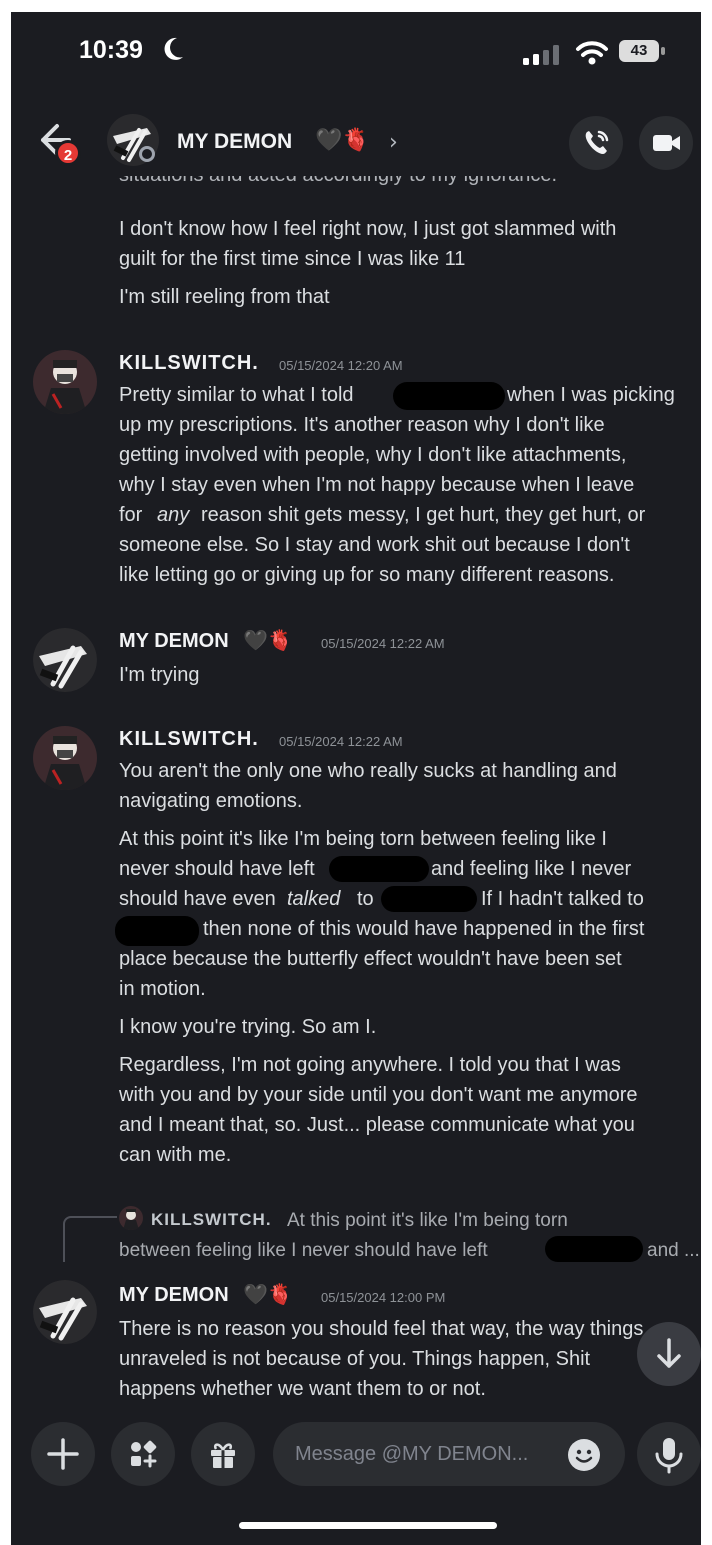  I want to click on video-call-button, so click(666, 143).